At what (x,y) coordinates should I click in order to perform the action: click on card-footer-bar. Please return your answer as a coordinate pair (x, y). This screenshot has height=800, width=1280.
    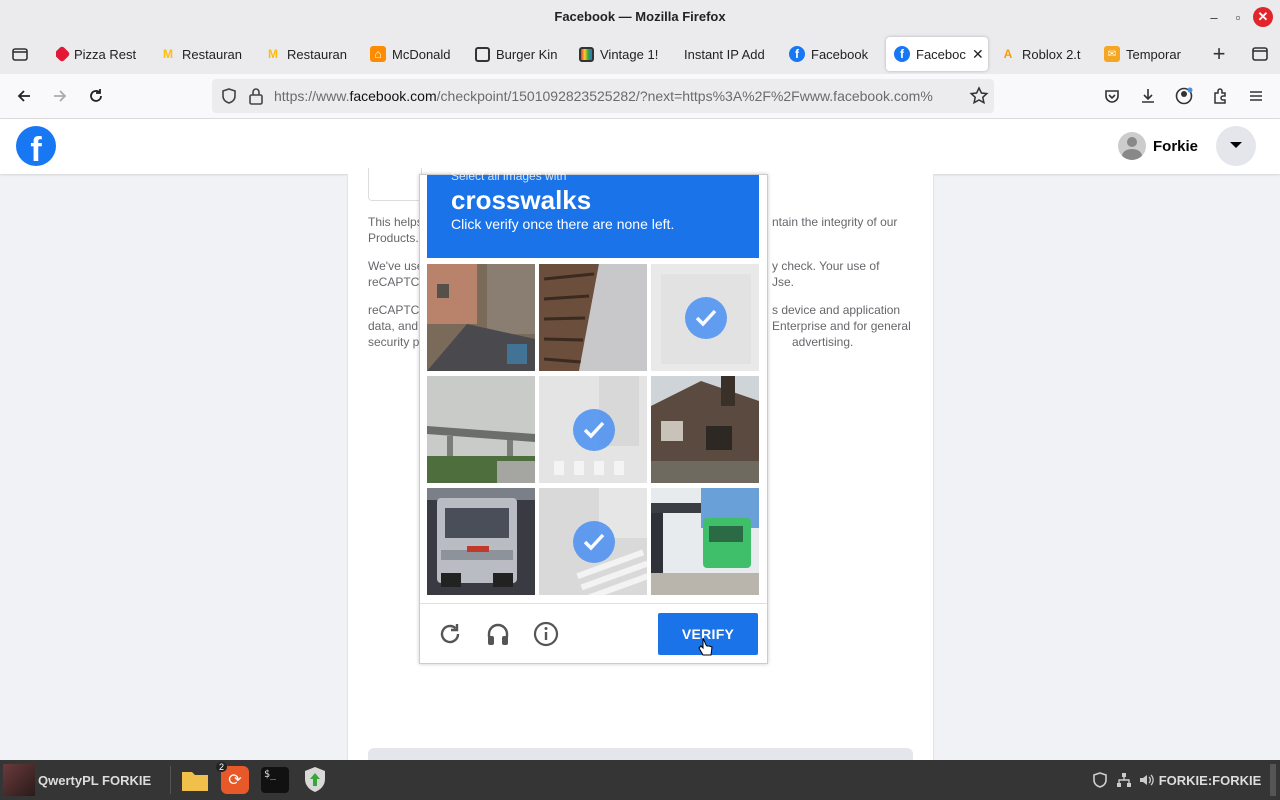
    Looking at the image, I should click on (640, 754).